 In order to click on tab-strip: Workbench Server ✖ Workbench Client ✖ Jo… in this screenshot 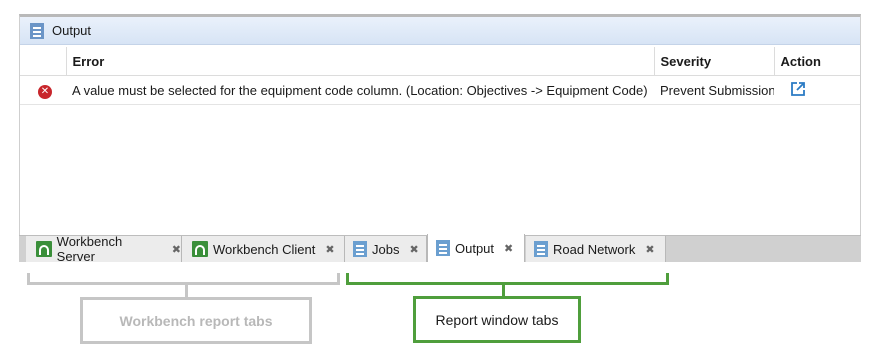, I will do `click(440, 249)`.